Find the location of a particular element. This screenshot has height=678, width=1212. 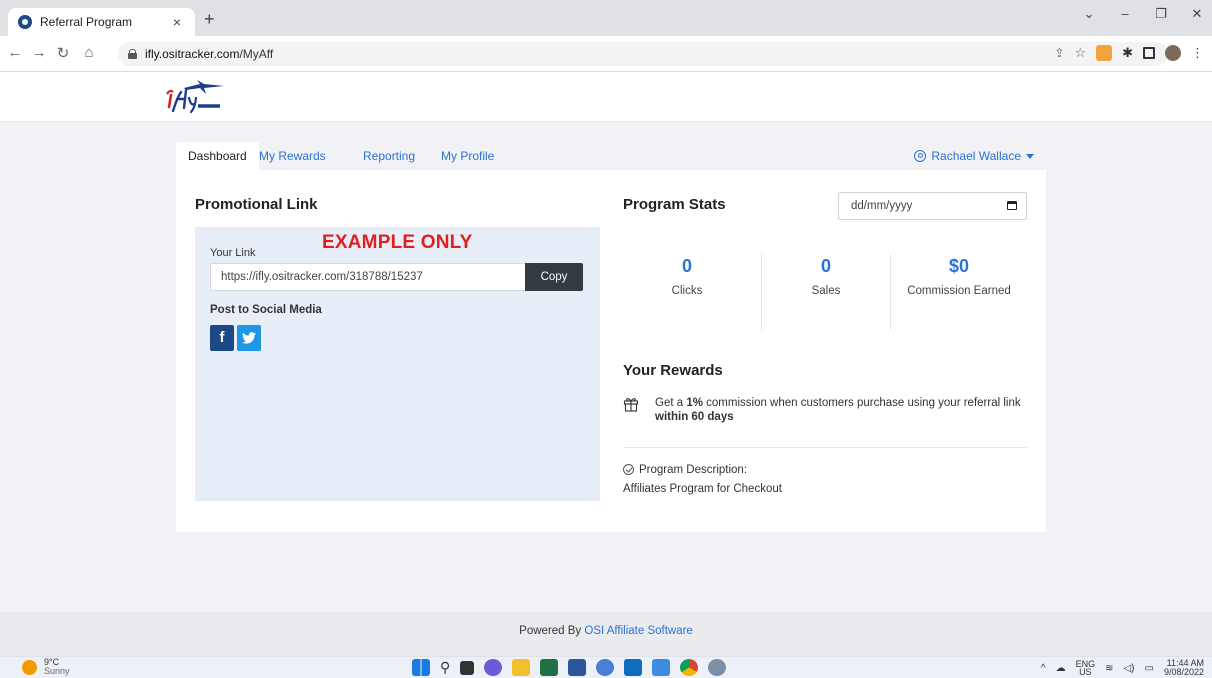

promo-title: Promotional Link is located at coordinates (256, 204).